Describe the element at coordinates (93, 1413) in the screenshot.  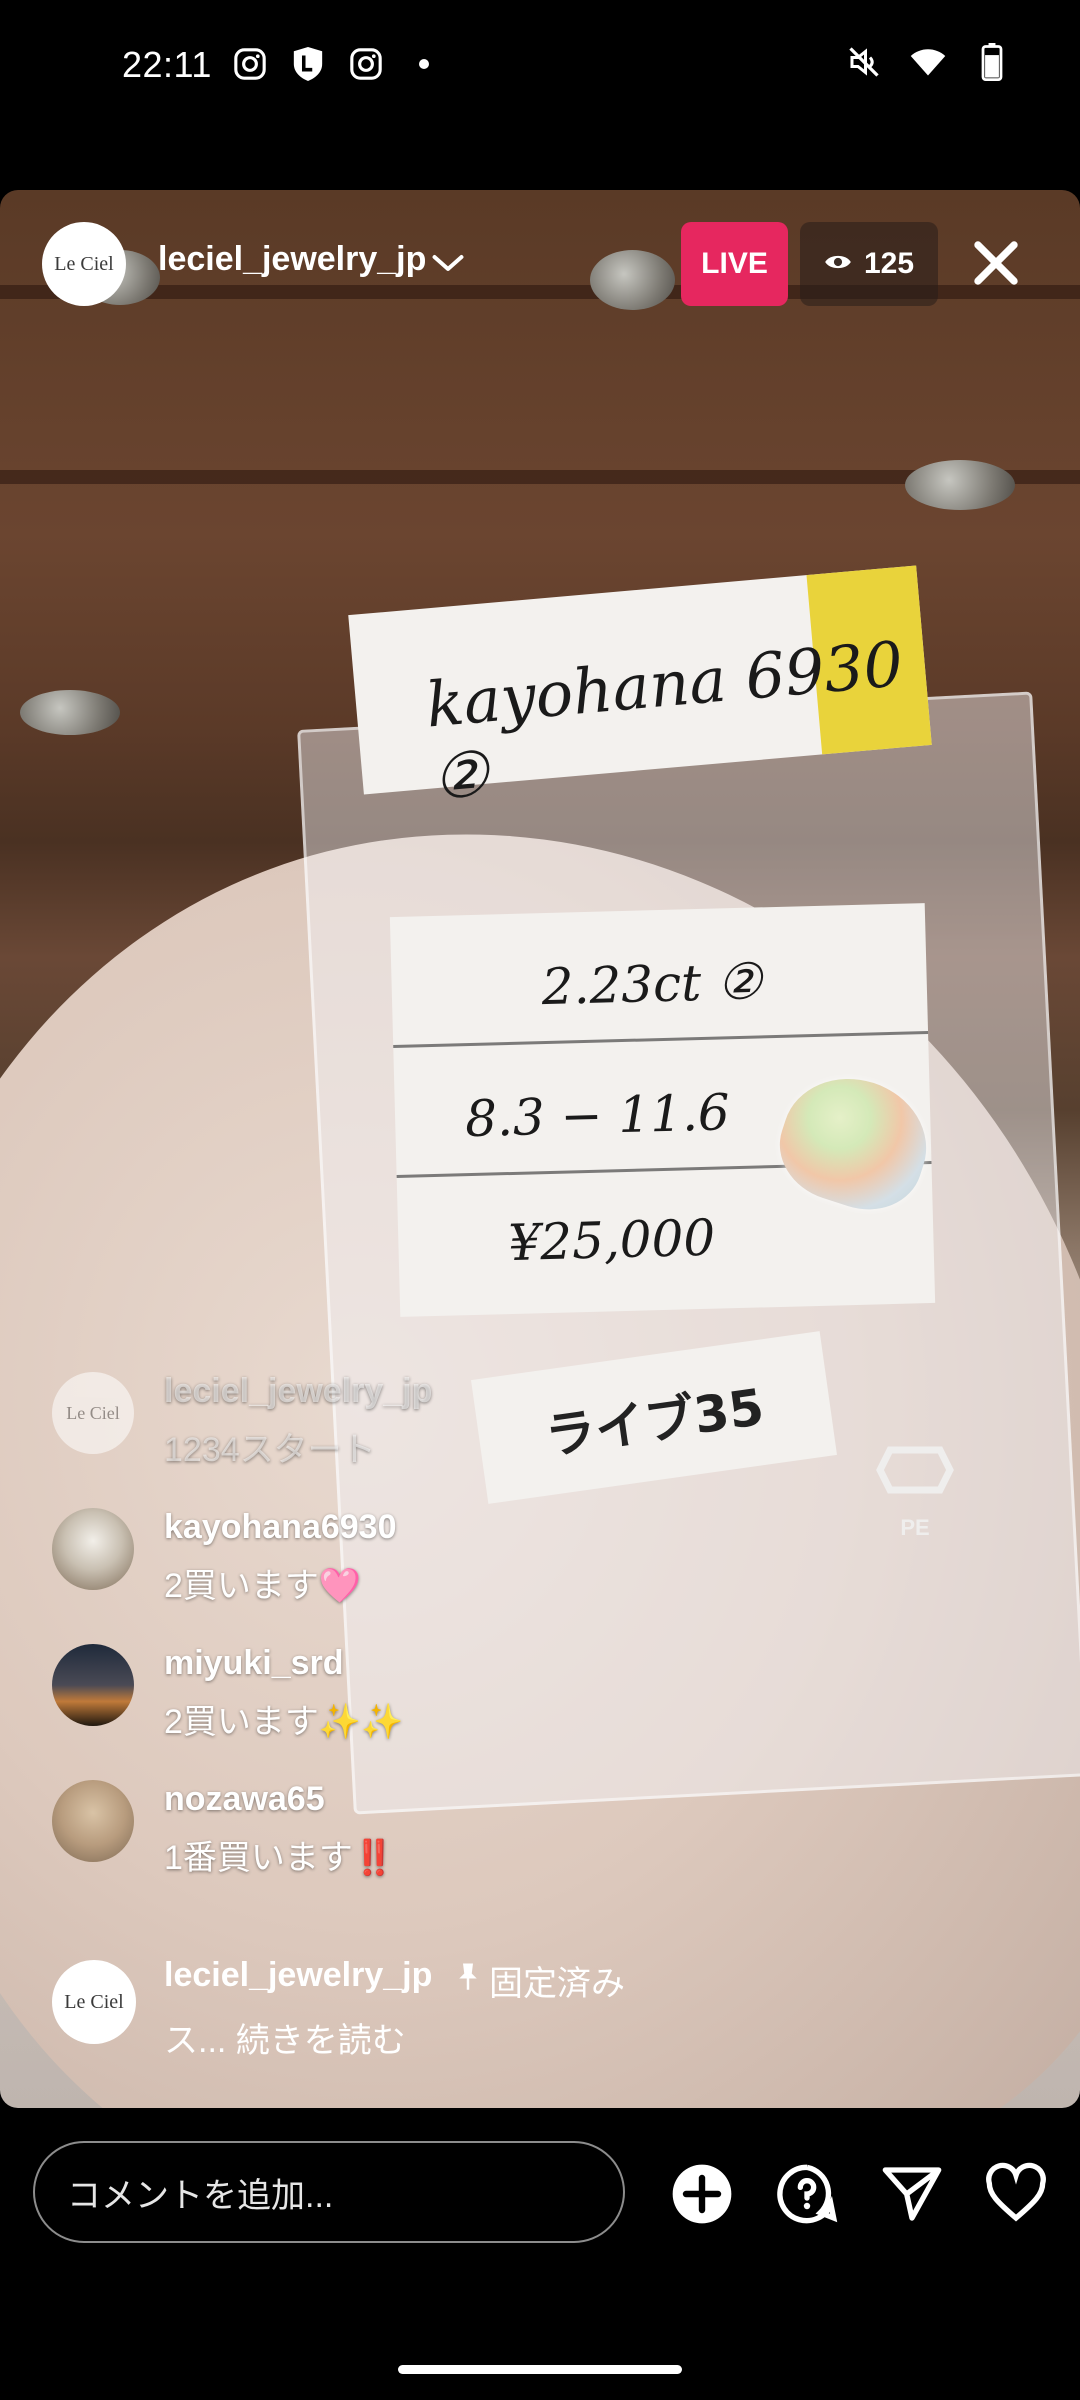
I see `avatar: Le Ciel` at that location.